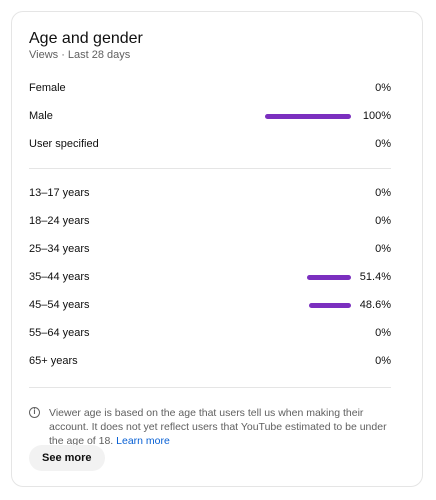 Image resolution: width=436 pixels, height=500 pixels. I want to click on info-icon: i, so click(34, 412).